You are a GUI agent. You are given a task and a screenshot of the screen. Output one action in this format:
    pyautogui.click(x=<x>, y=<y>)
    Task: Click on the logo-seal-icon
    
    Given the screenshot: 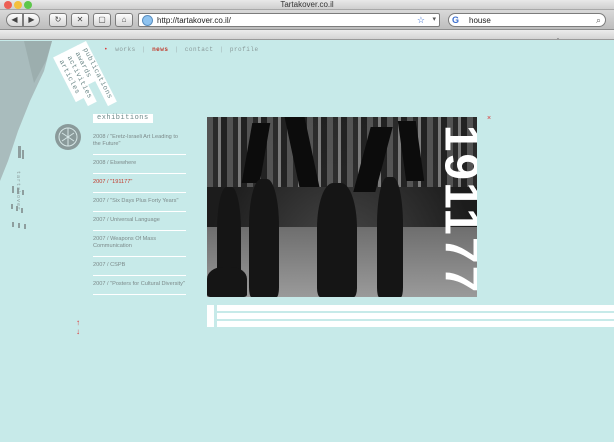 What is the action you would take?
    pyautogui.click(x=68, y=137)
    